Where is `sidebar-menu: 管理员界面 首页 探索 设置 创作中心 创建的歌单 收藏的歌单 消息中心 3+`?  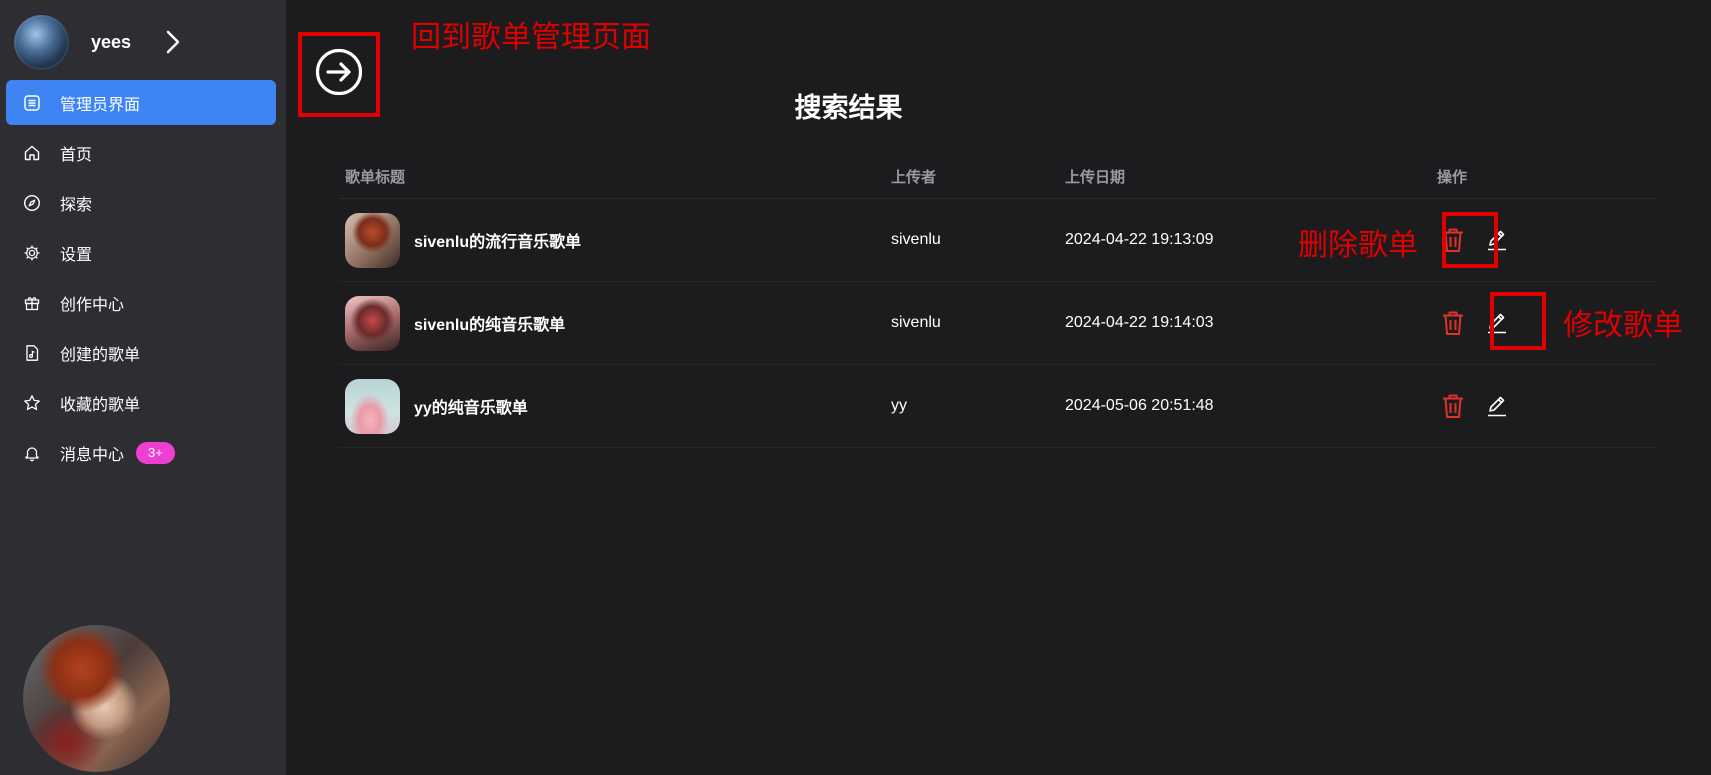
sidebar-menu: 管理员界面 首页 探索 设置 创作中心 创建的歌单 收藏的歌单 消息中心 3+ is located at coordinates (141, 280).